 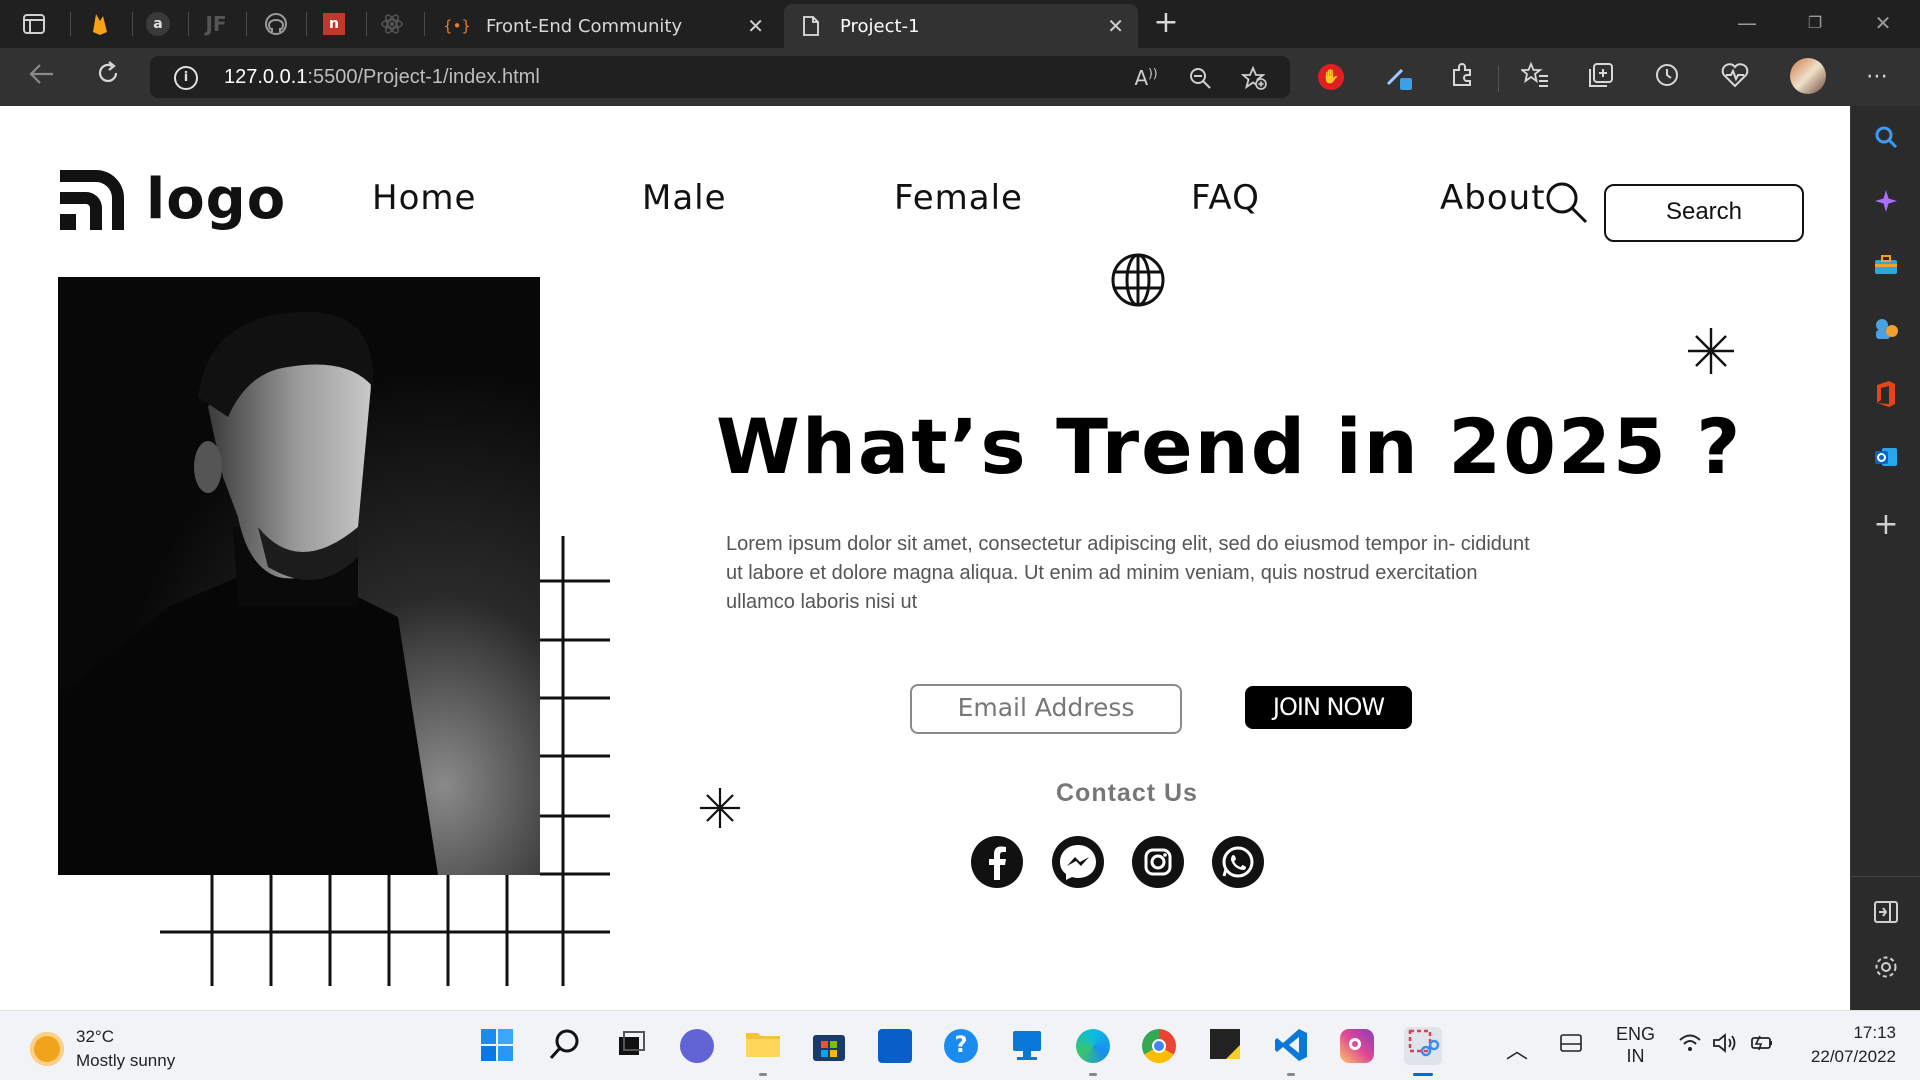 What do you see at coordinates (1423, 1074) in the screenshot?
I see `active-indicator` at bounding box center [1423, 1074].